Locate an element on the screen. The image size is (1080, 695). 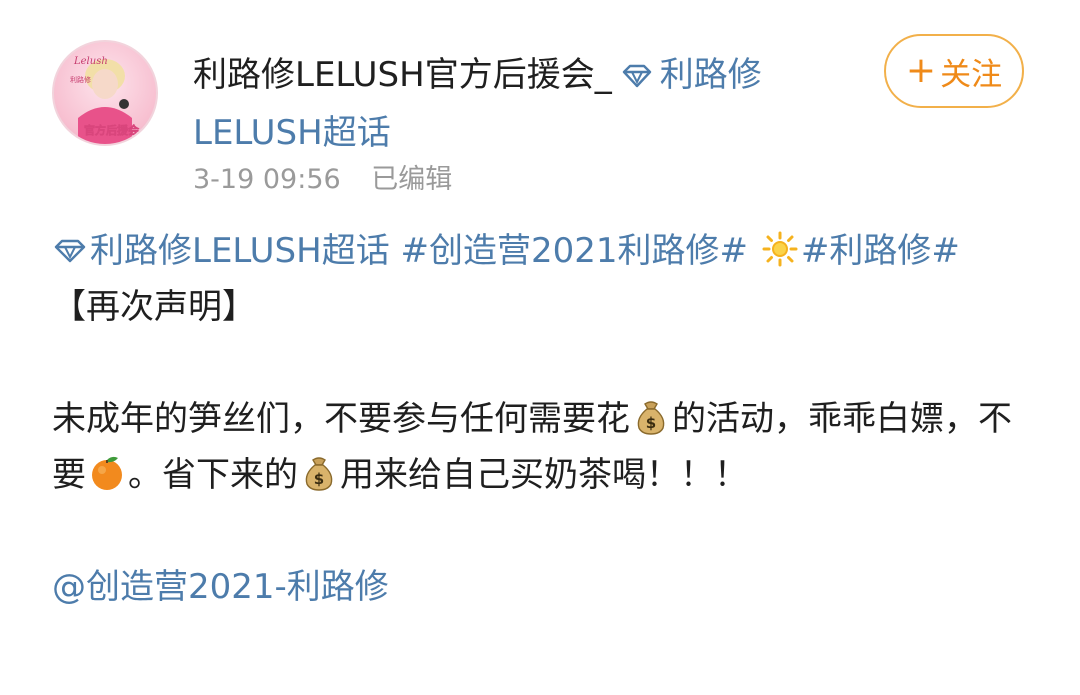
timestamp: 3-19 09:56 is located at coordinates (267, 179).